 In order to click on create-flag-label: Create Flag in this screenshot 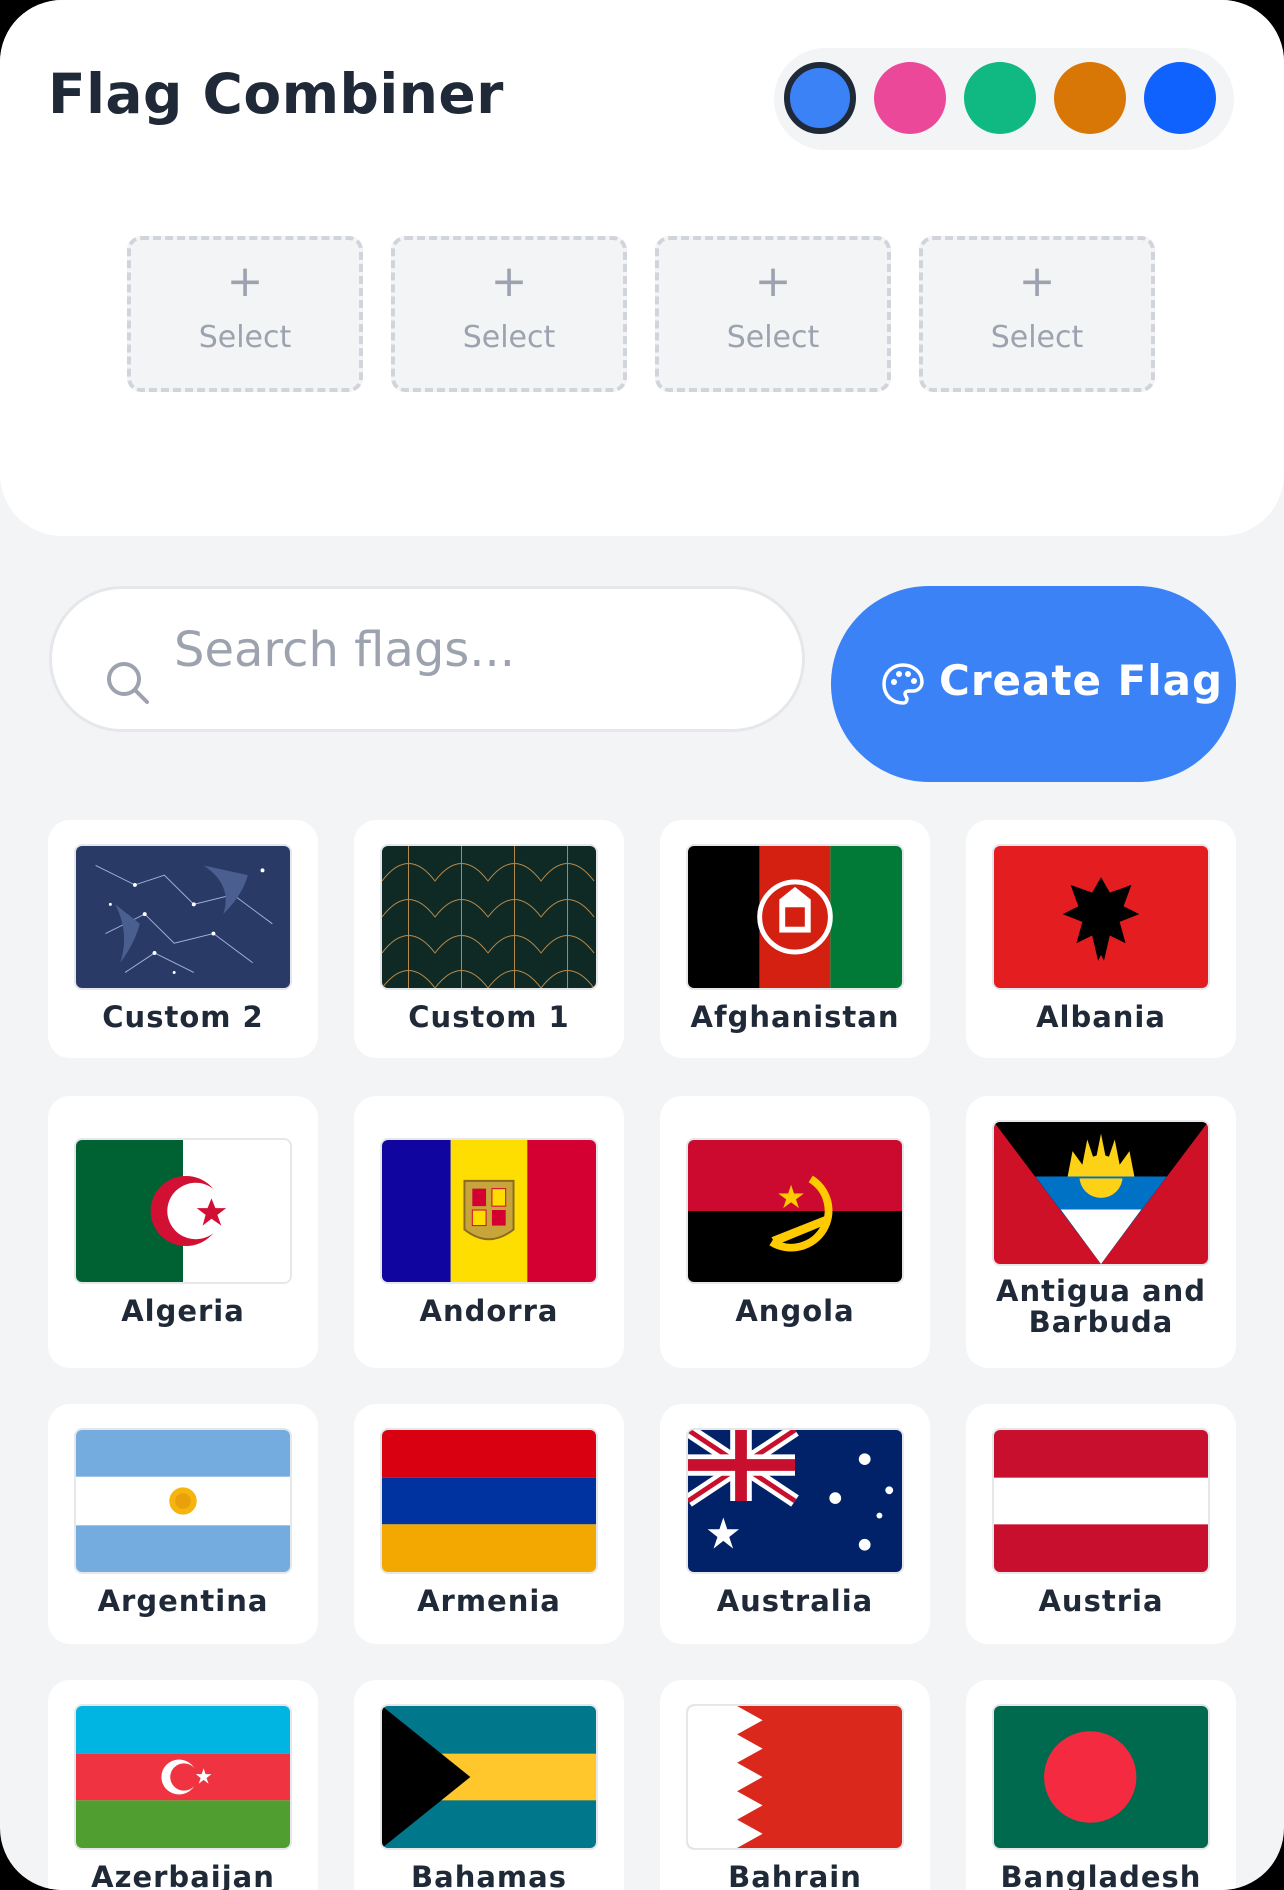, I will do `click(1081, 680)`.